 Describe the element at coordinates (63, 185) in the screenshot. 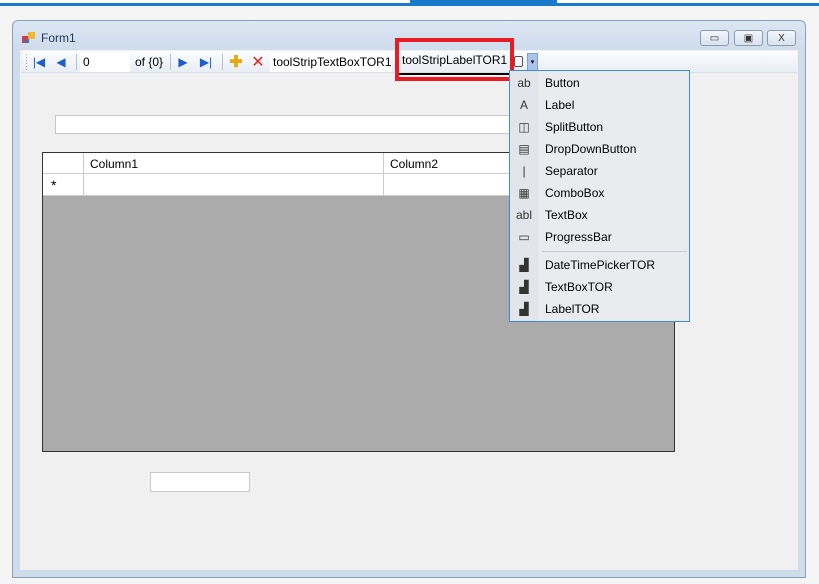

I see `new-row-header: *` at that location.